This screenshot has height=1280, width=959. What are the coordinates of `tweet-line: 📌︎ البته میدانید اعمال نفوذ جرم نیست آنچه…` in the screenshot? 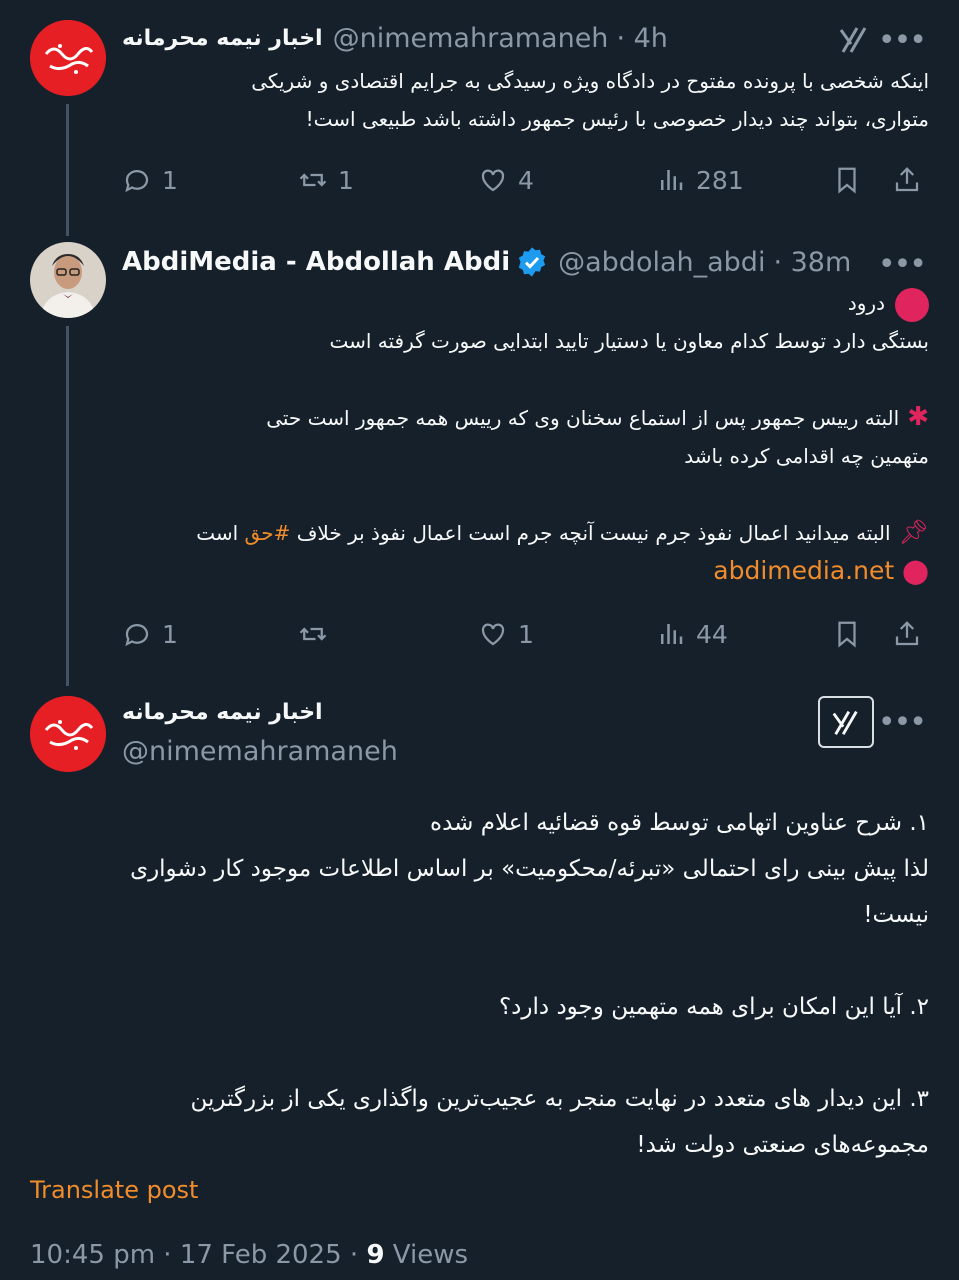 It's located at (525, 532).